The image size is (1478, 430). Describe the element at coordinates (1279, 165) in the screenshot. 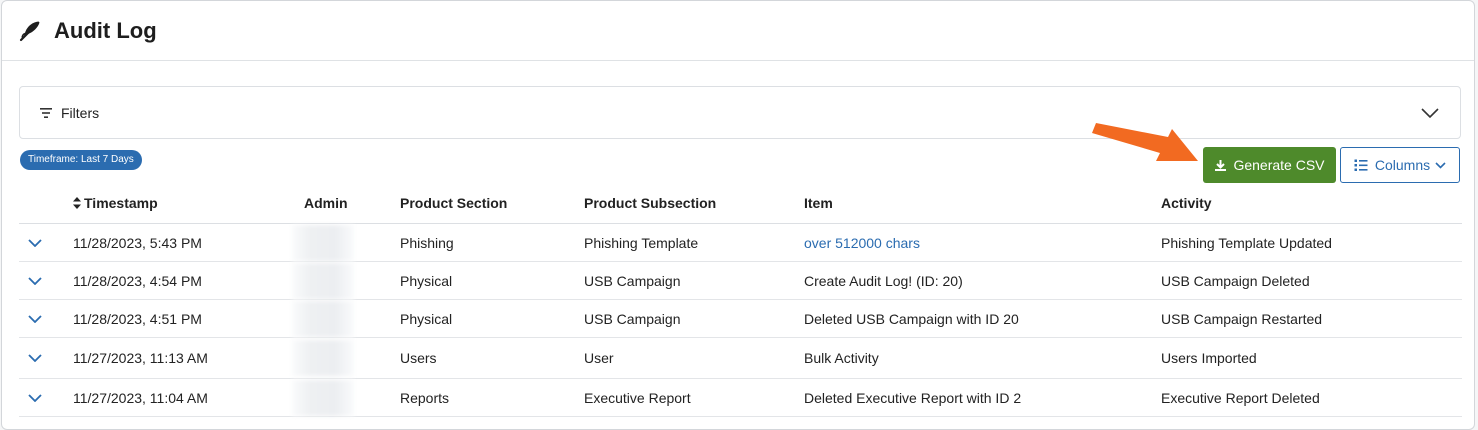

I see `generate-csv-label: Generate CSV` at that location.